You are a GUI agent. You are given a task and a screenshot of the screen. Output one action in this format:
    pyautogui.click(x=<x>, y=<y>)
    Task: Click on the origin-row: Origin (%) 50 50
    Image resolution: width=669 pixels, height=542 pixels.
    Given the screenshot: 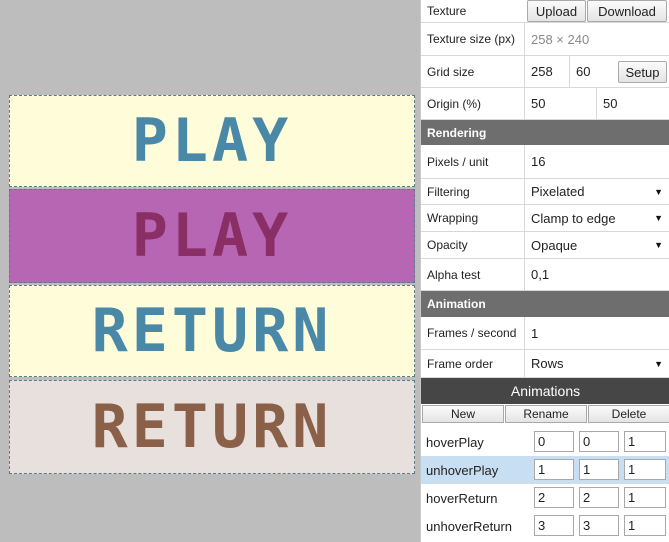 What is the action you would take?
    pyautogui.click(x=545, y=104)
    